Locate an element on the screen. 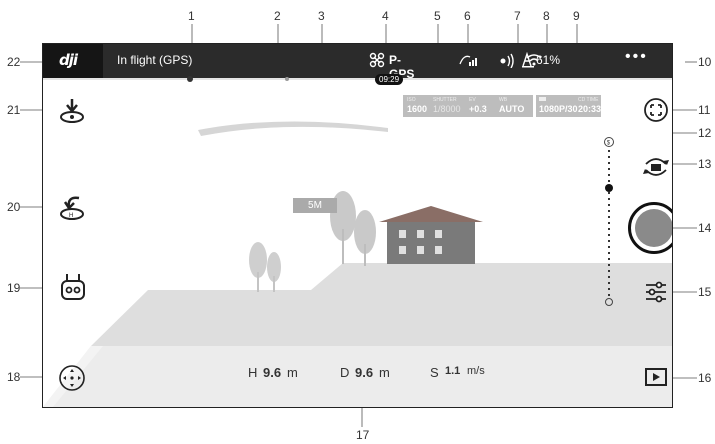  remote-signal-icon is located at coordinates (507, 60).